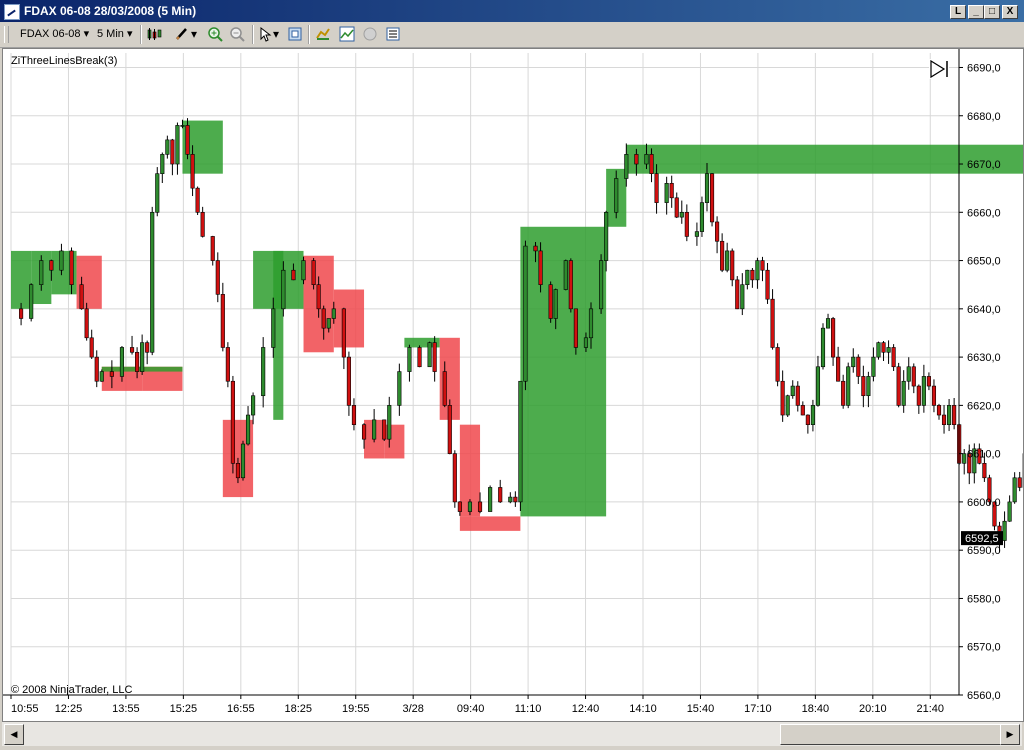 The width and height of the screenshot is (1024, 750). Describe the element at coordinates (349, 318) in the screenshot. I see `down-brick` at that location.